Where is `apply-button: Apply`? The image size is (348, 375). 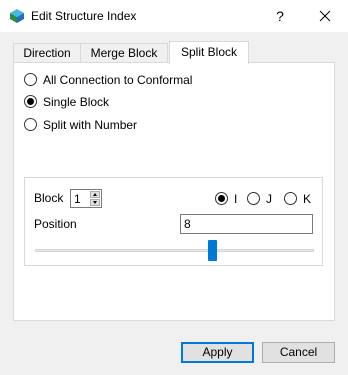 apply-button: Apply is located at coordinates (217, 352).